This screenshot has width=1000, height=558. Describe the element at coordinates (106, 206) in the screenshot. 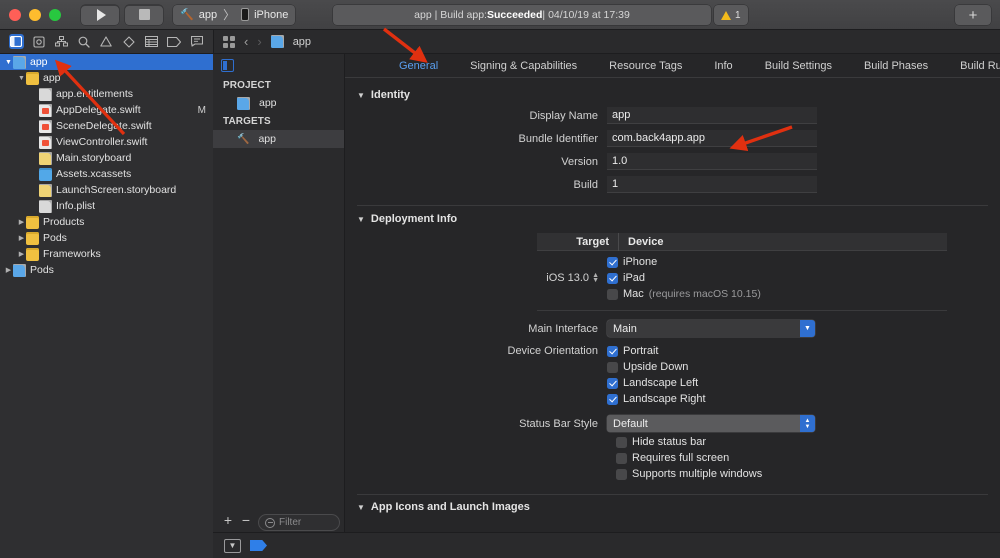

I see `navigator-row: Info.plist` at that location.